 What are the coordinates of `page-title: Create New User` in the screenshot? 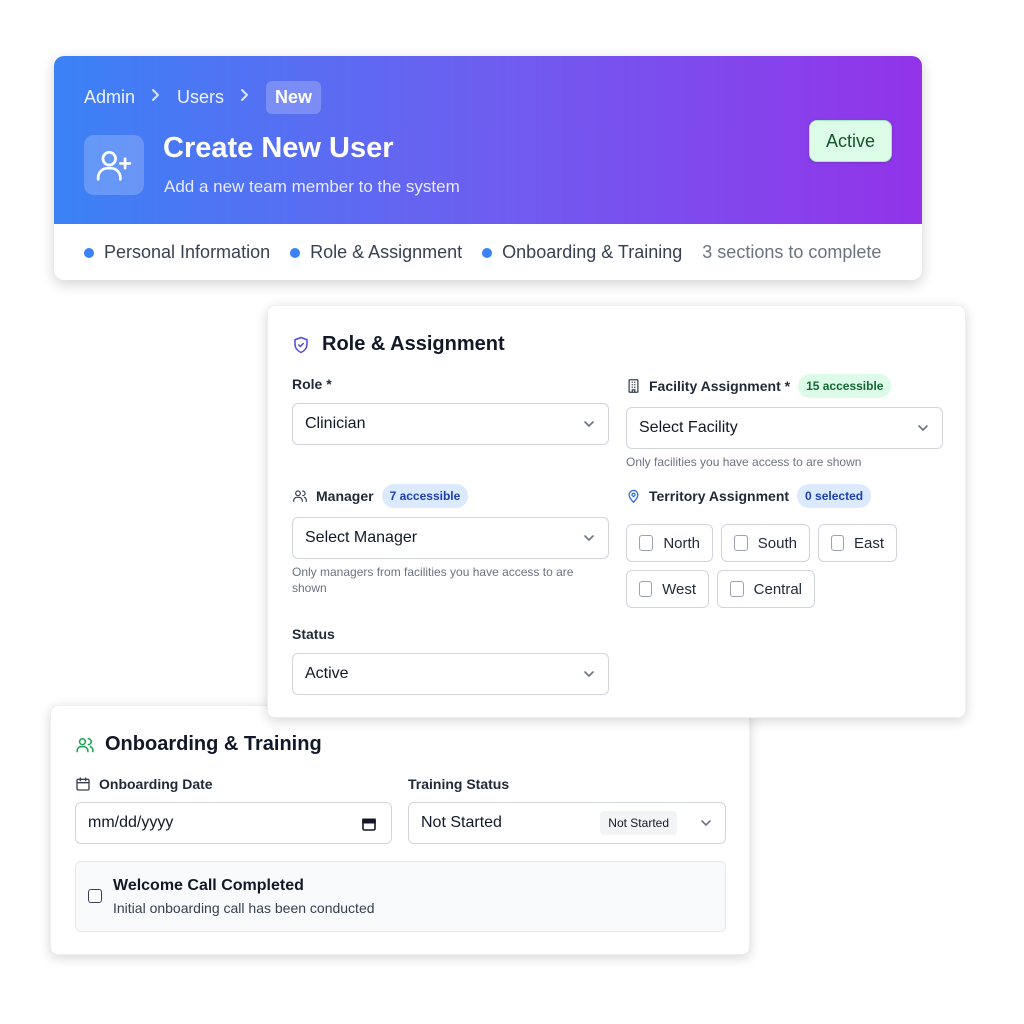 It's located at (278, 148).